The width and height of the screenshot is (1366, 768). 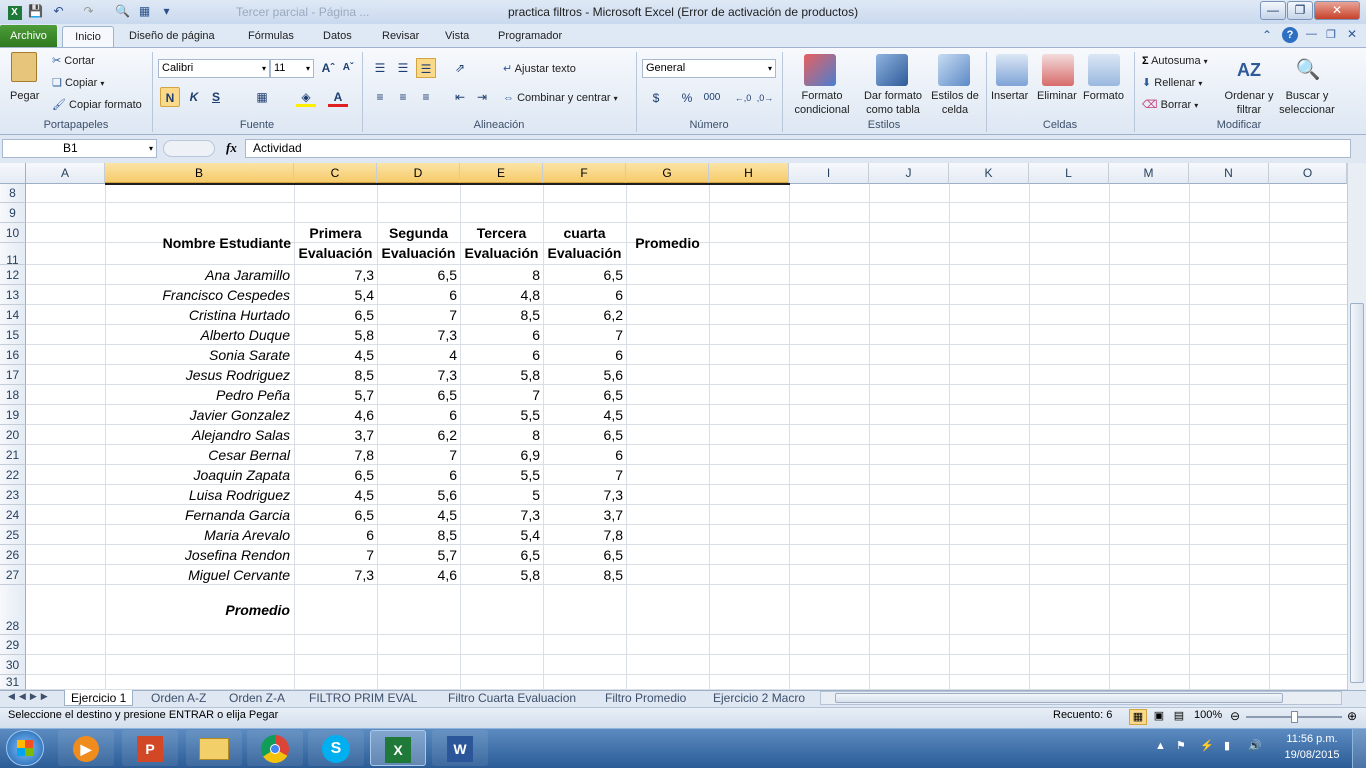 I want to click on sort-filter-label: Ordenar y filtrar, so click(x=1249, y=103).